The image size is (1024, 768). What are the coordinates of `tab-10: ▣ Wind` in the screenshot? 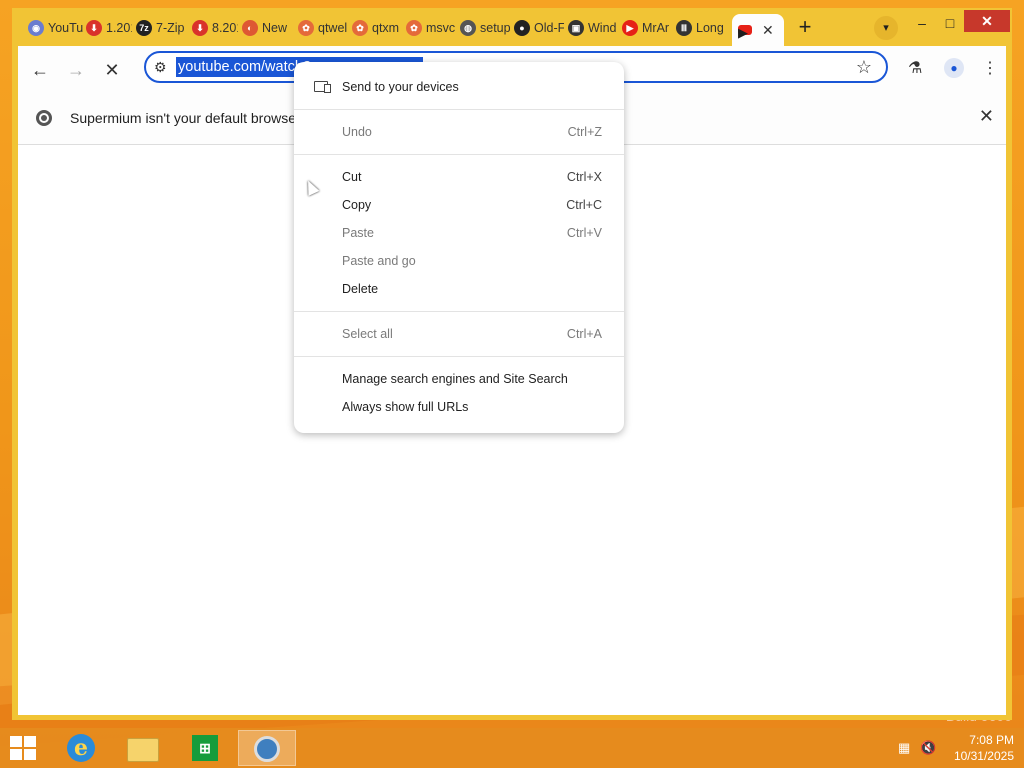 It's located at (593, 28).